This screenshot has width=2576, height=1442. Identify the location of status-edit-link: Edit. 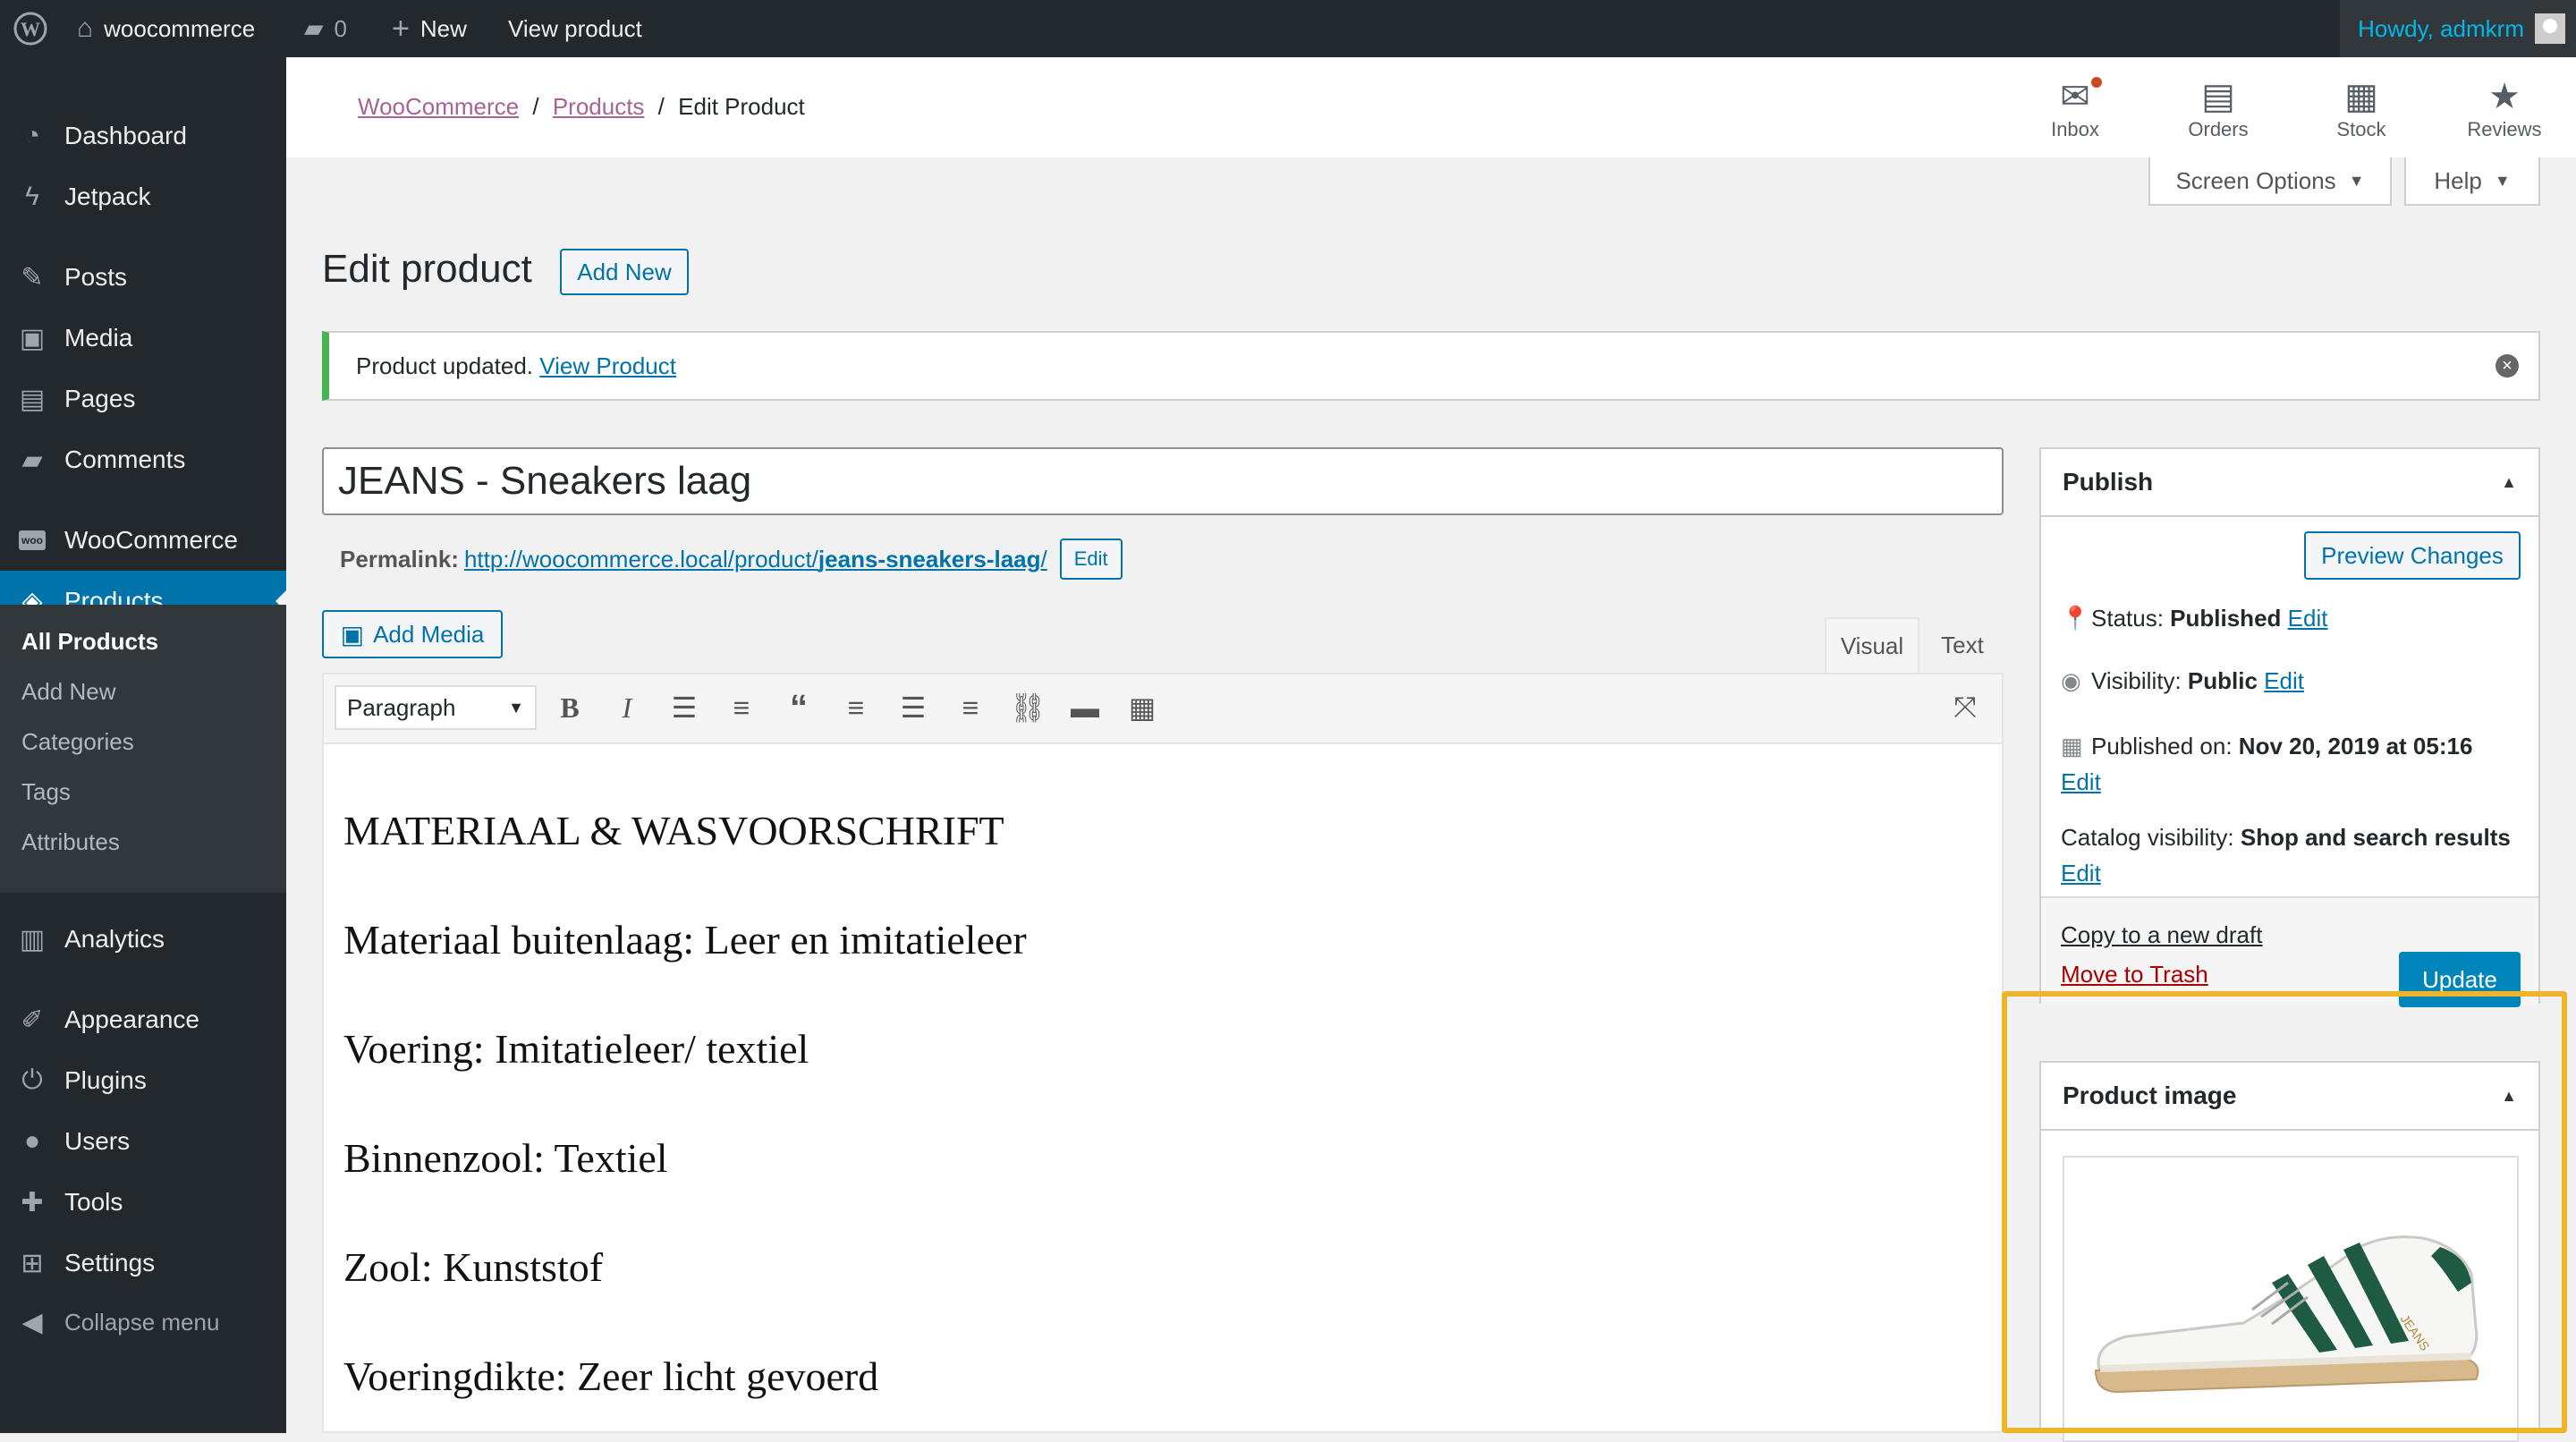
(2308, 618).